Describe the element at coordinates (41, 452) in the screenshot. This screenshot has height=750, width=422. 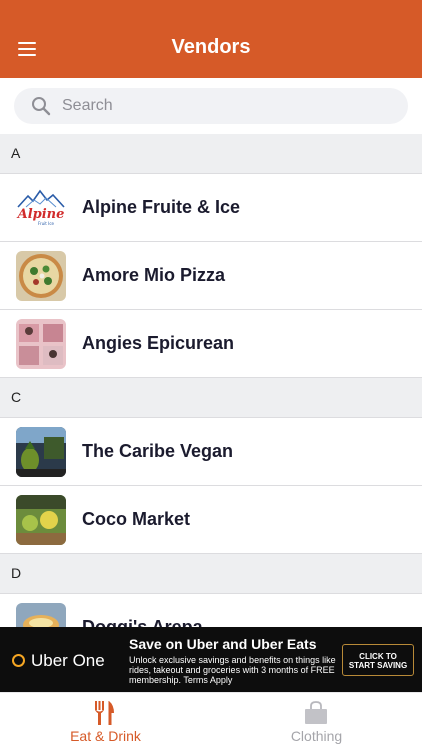
I see `vendor-photo-caribe` at that location.